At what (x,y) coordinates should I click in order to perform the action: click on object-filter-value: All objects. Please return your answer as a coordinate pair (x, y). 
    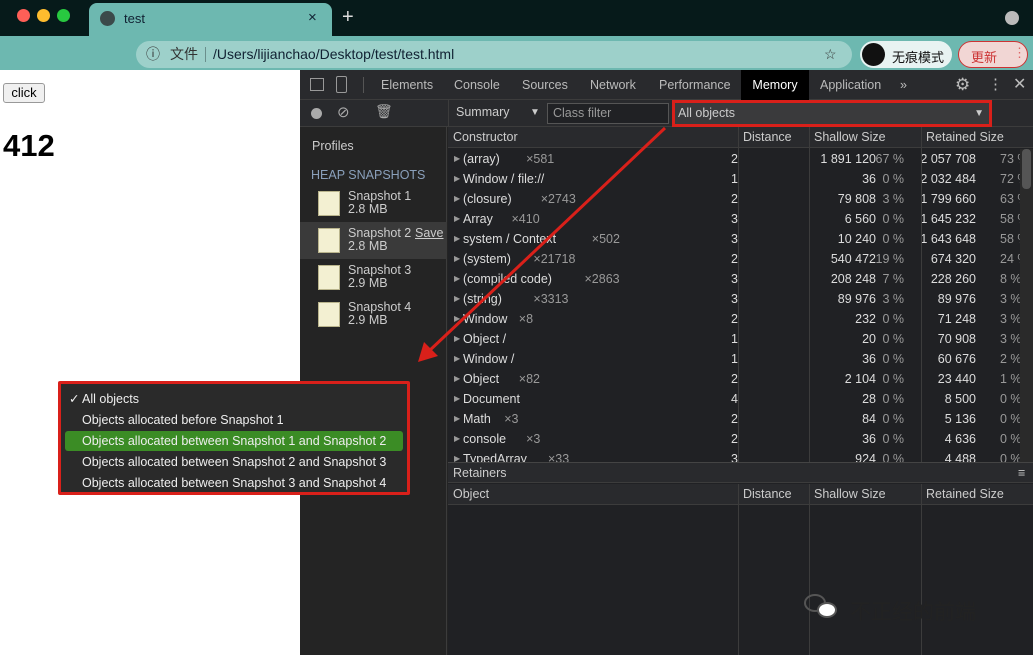
    Looking at the image, I should click on (706, 113).